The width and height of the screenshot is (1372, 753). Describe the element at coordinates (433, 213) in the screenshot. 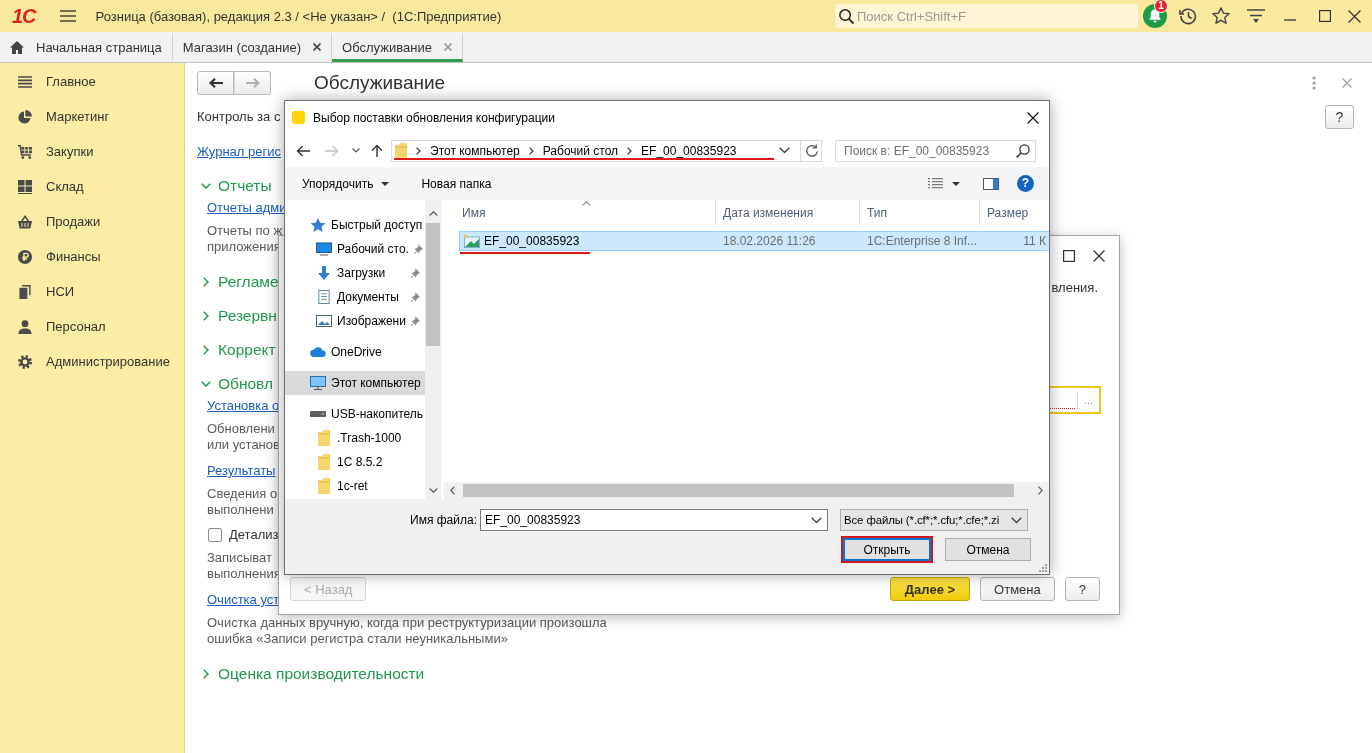

I see `chevron-up-icon` at that location.